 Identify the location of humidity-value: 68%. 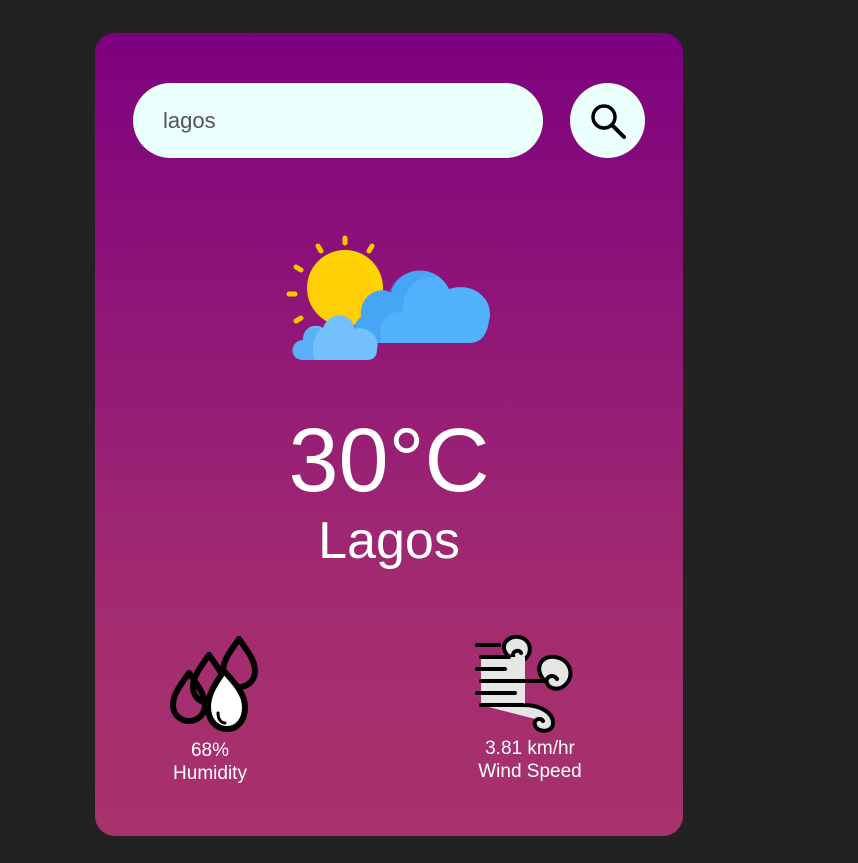
(210, 750).